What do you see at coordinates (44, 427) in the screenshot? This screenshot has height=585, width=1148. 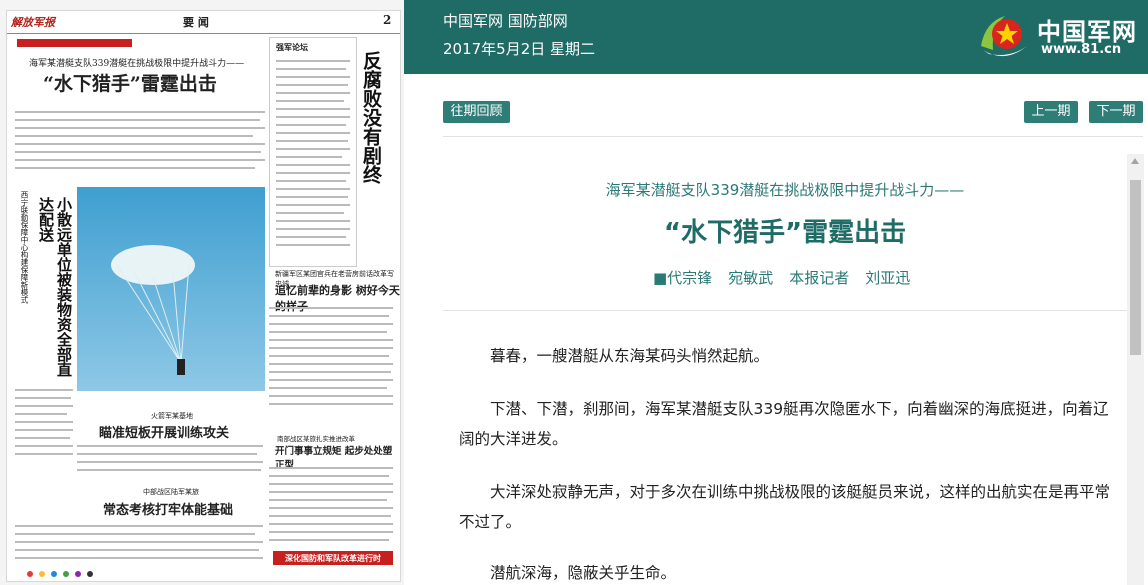 I see `paper-left-column` at bounding box center [44, 427].